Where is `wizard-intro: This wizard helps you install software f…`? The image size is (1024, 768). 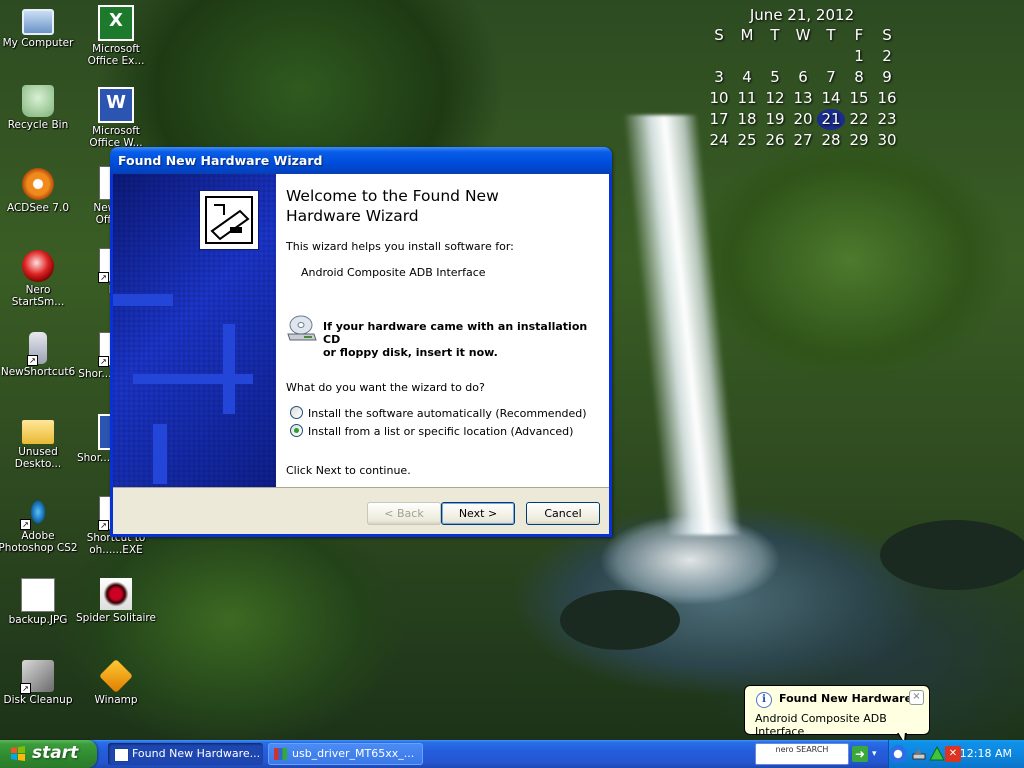 wizard-intro: This wizard helps you install software f… is located at coordinates (400, 246).